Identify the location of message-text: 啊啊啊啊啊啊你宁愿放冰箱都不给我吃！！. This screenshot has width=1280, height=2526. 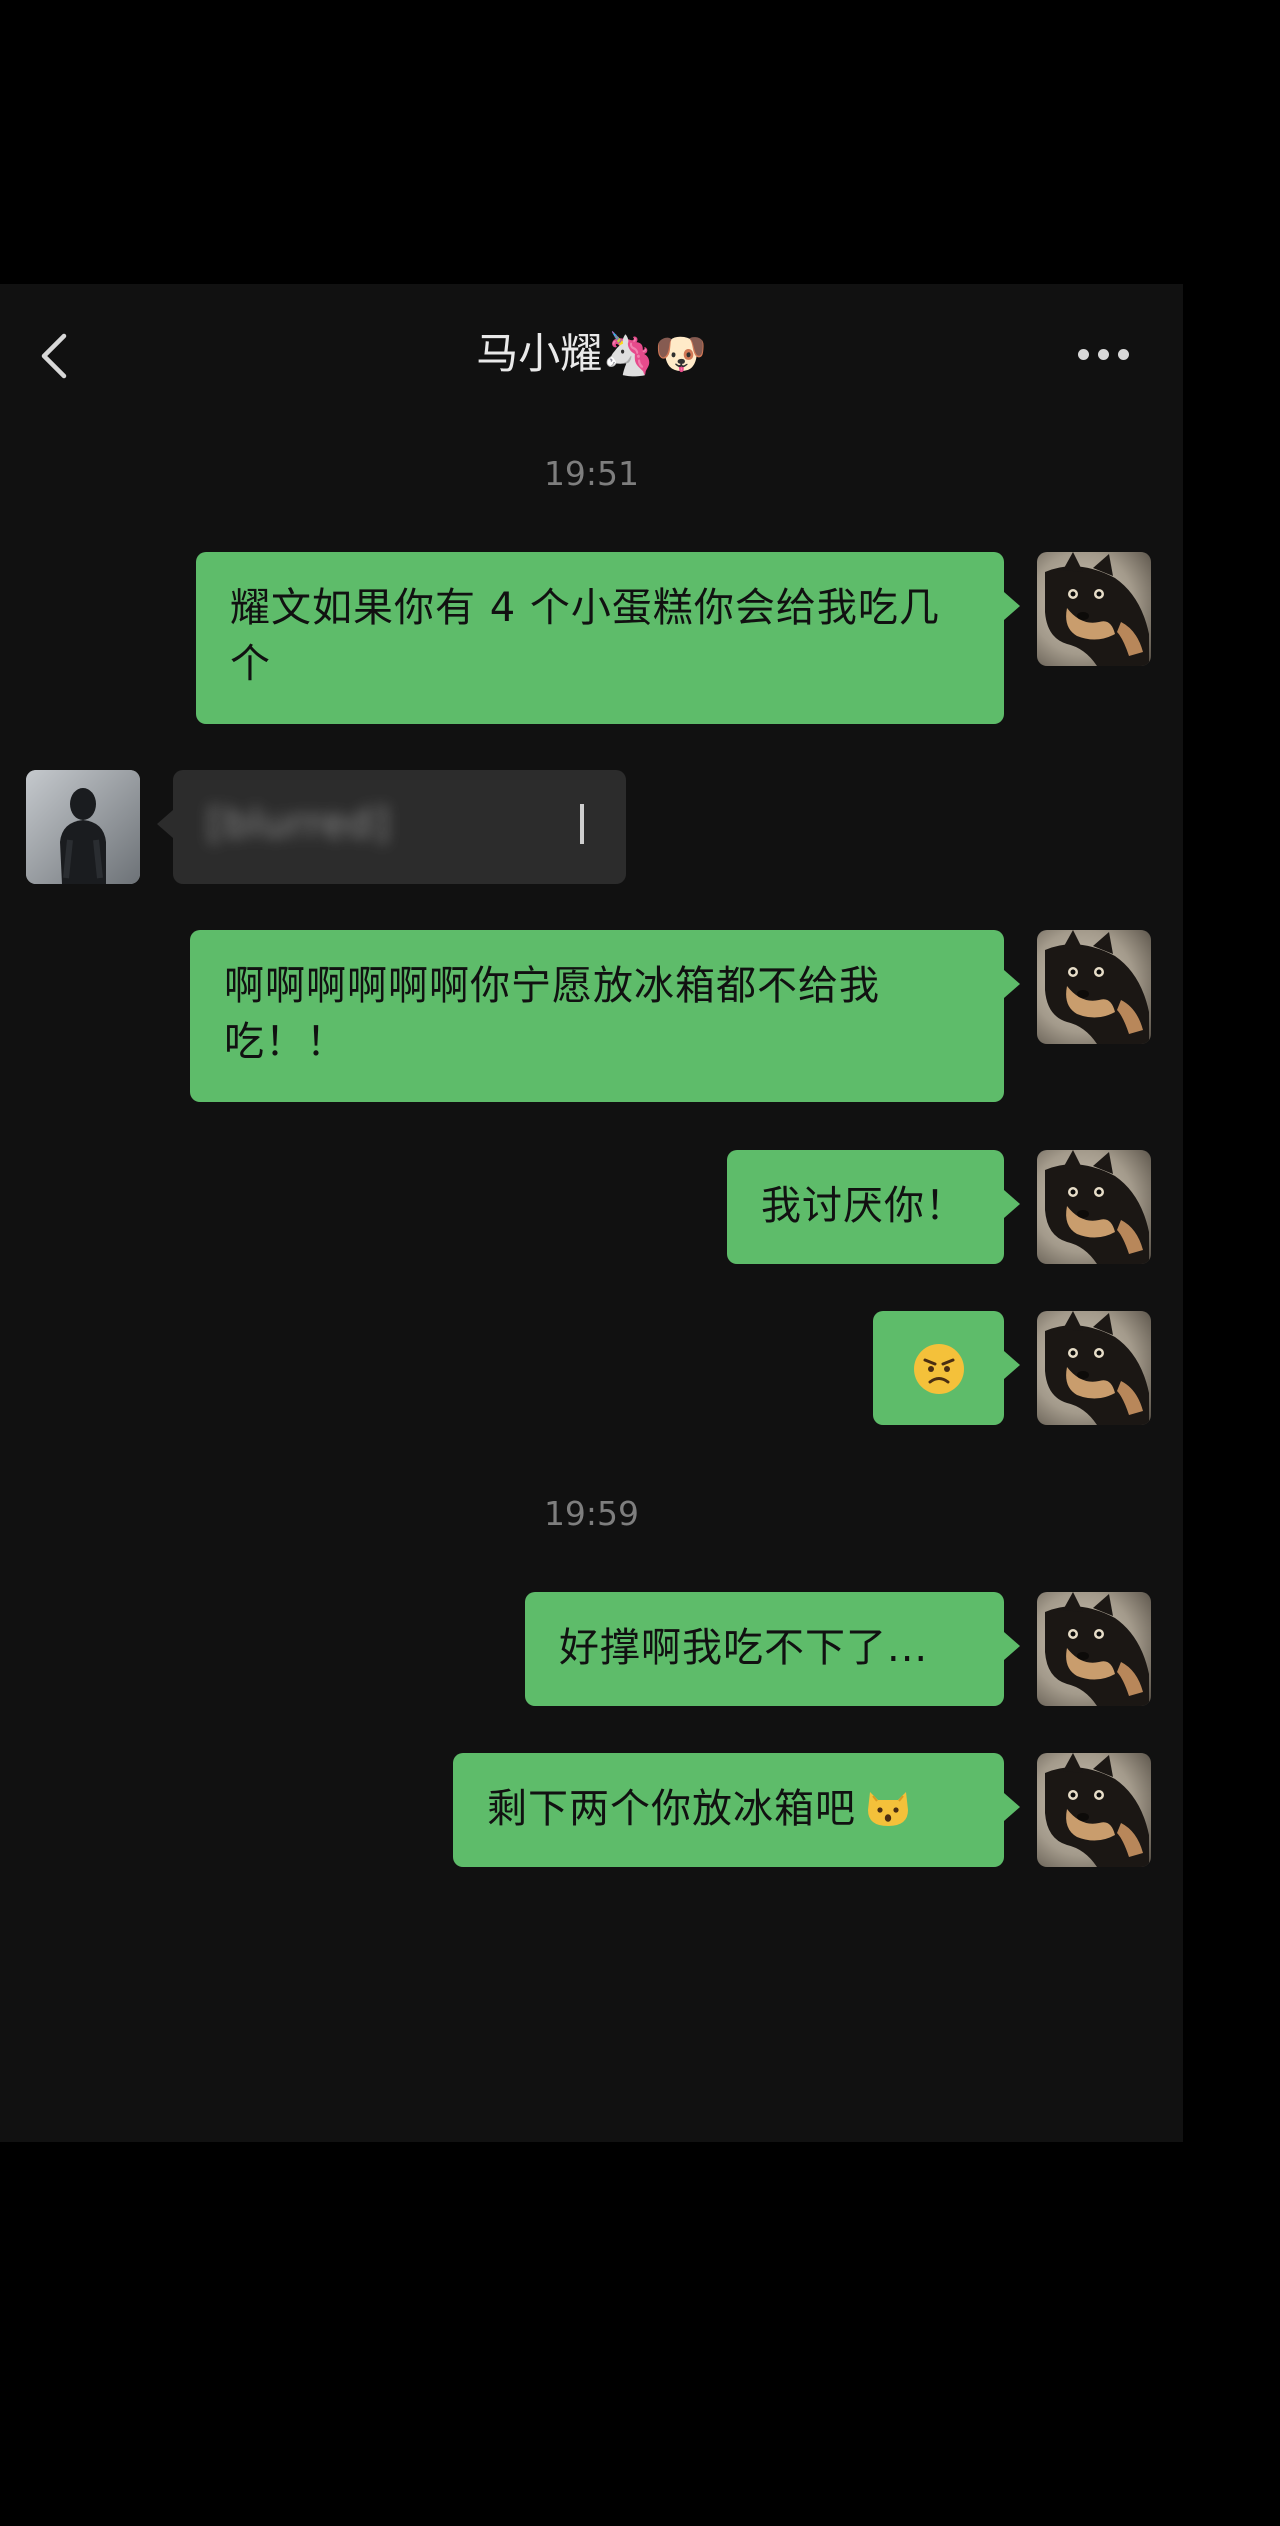
(552, 1014).